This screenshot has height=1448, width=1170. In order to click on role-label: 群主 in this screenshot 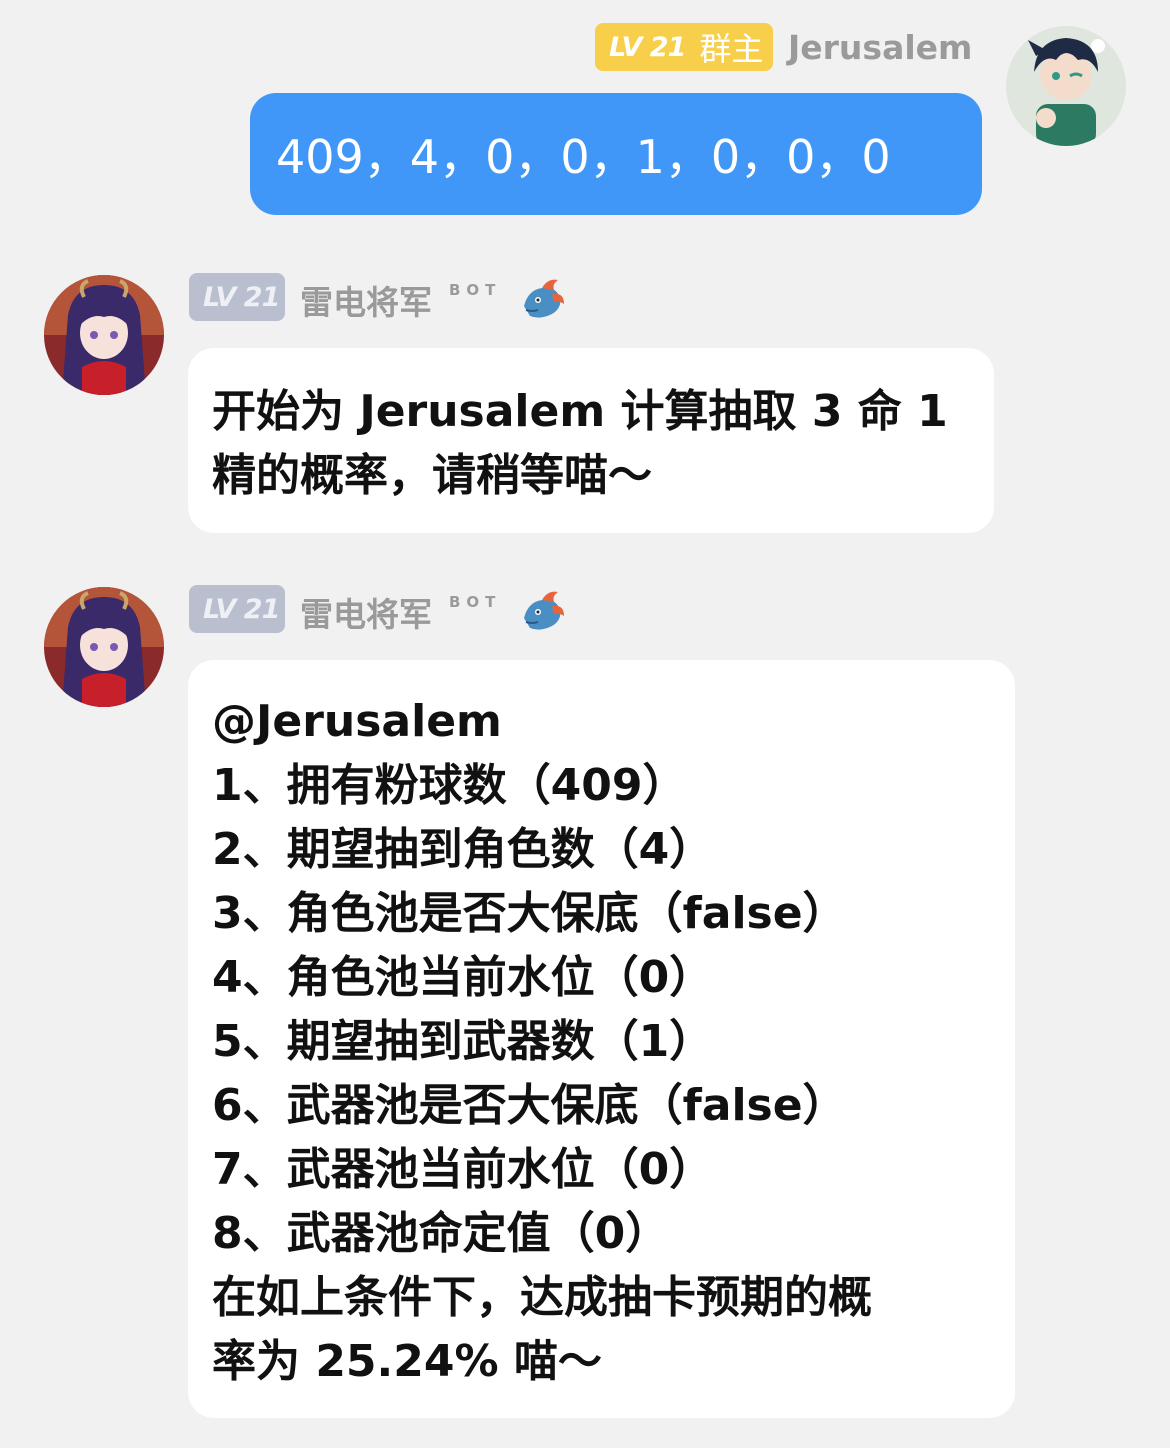, I will do `click(731, 49)`.